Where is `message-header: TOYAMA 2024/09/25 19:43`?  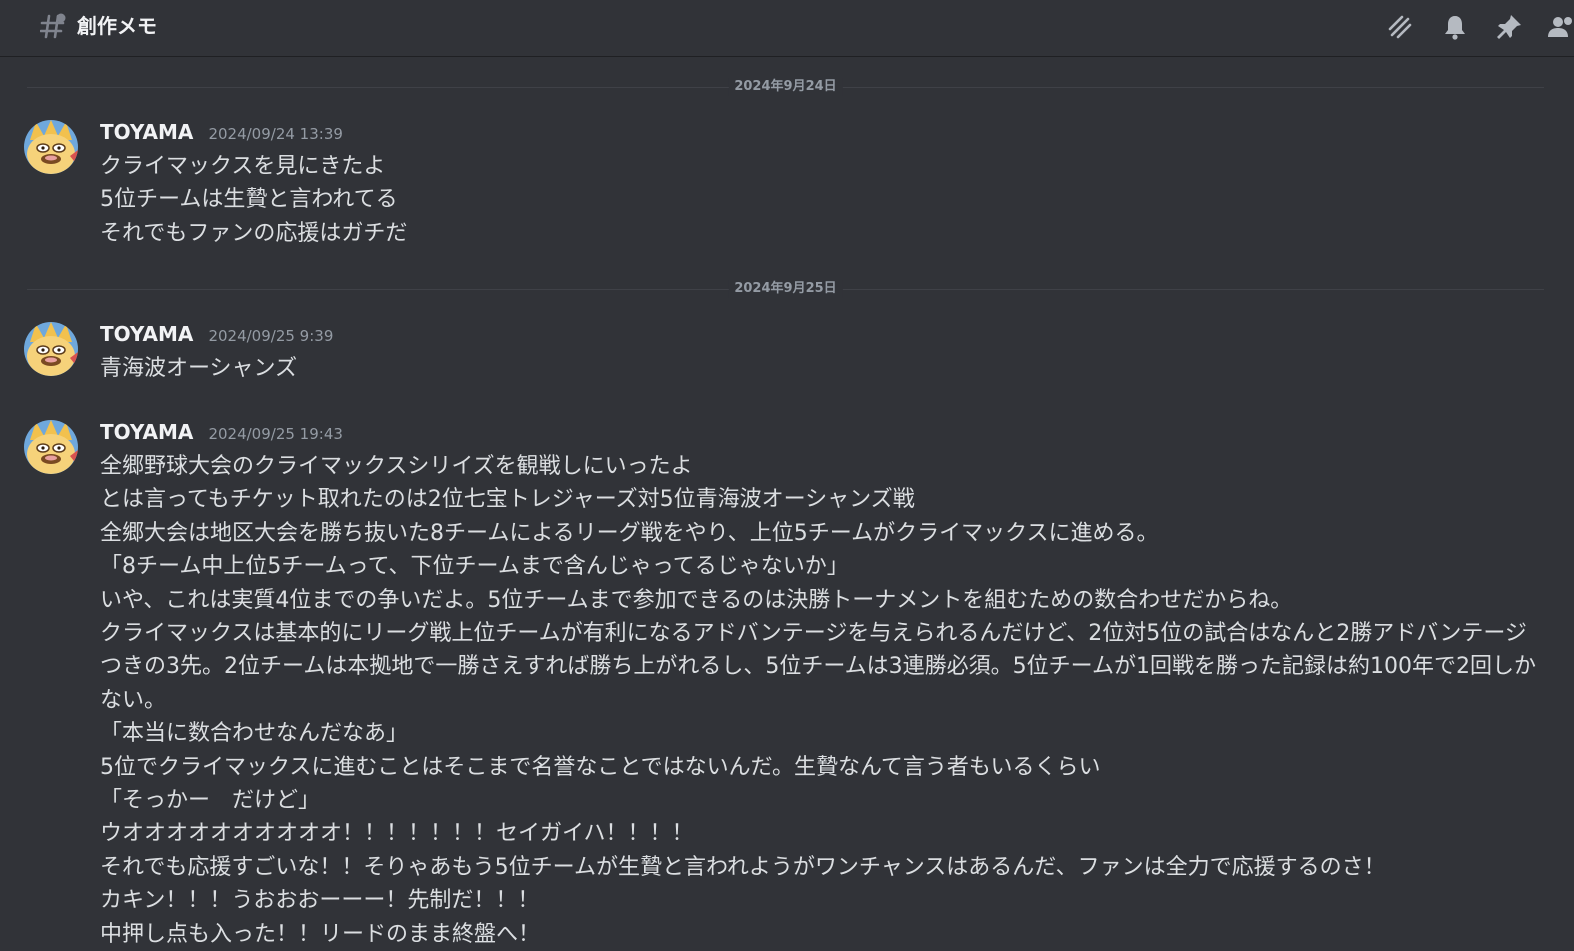 message-header: TOYAMA 2024/09/25 19:43 is located at coordinates (221, 434).